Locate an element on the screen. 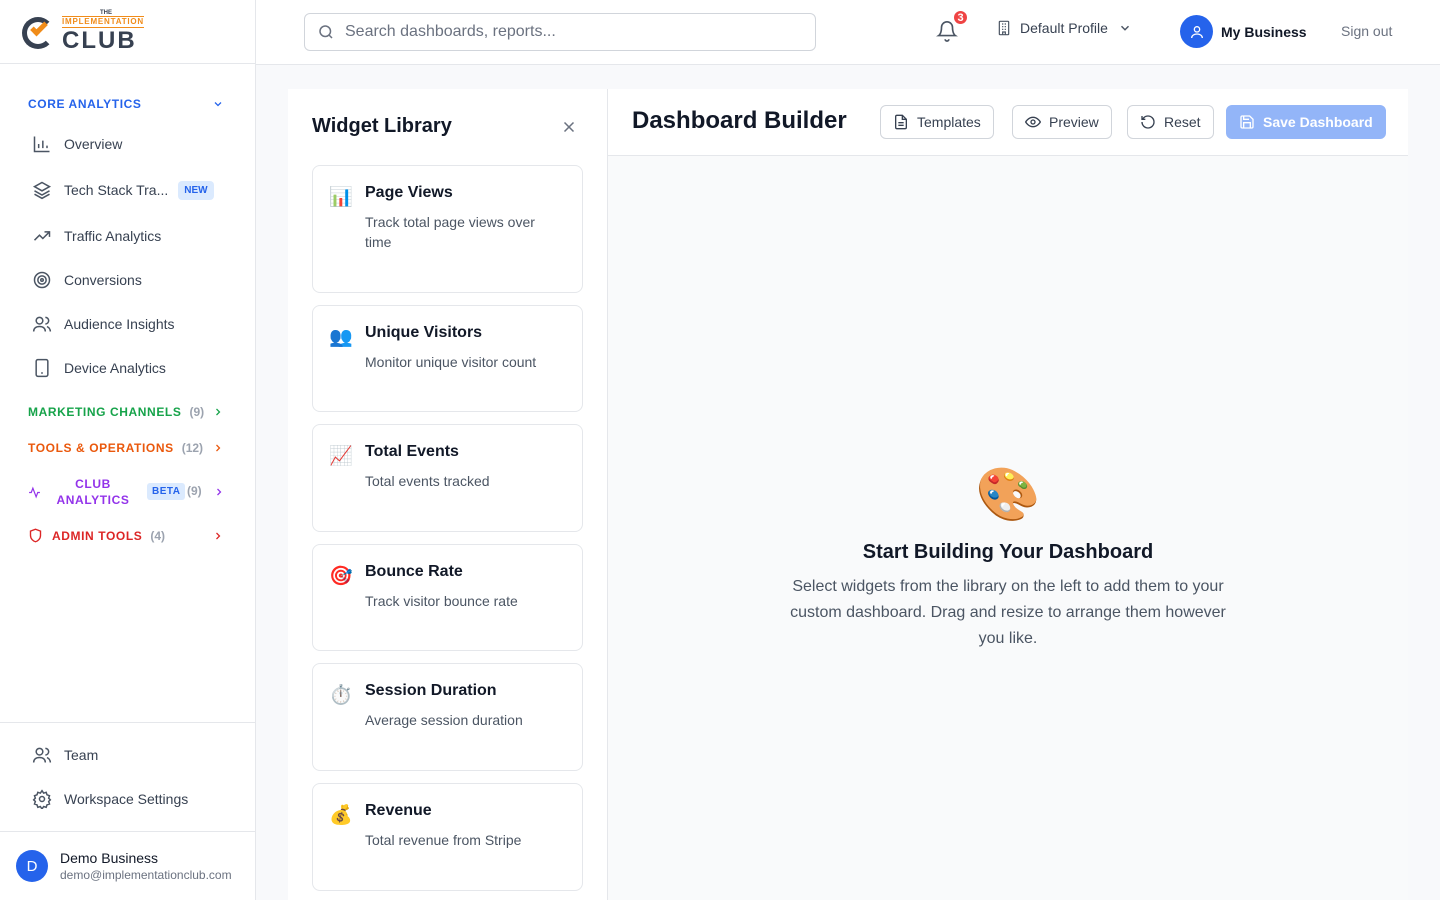  sidebar-item-overview: Overview is located at coordinates (128, 144).